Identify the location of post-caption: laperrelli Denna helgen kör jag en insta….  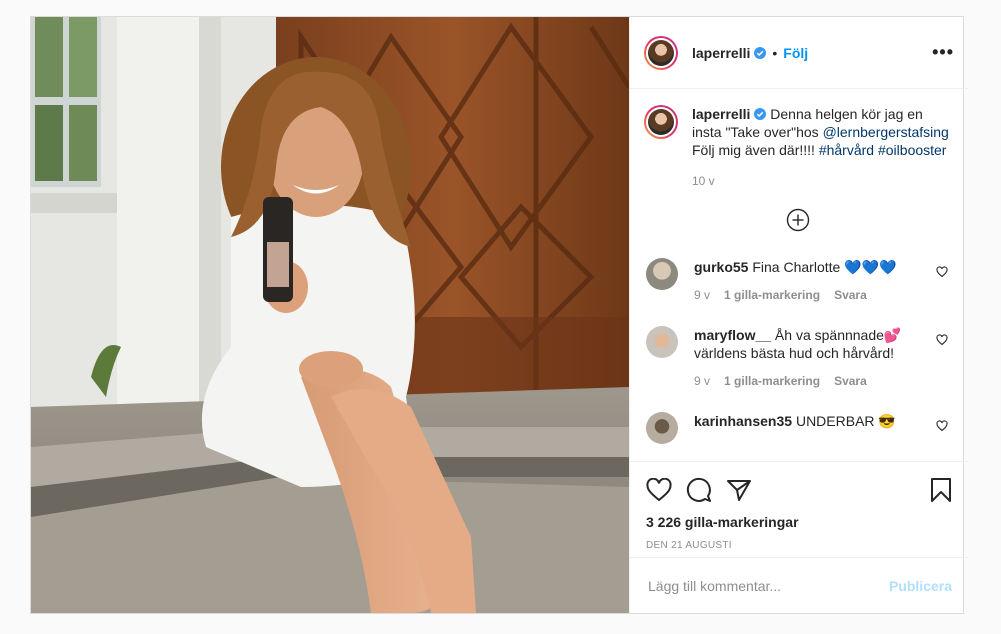
(798, 147).